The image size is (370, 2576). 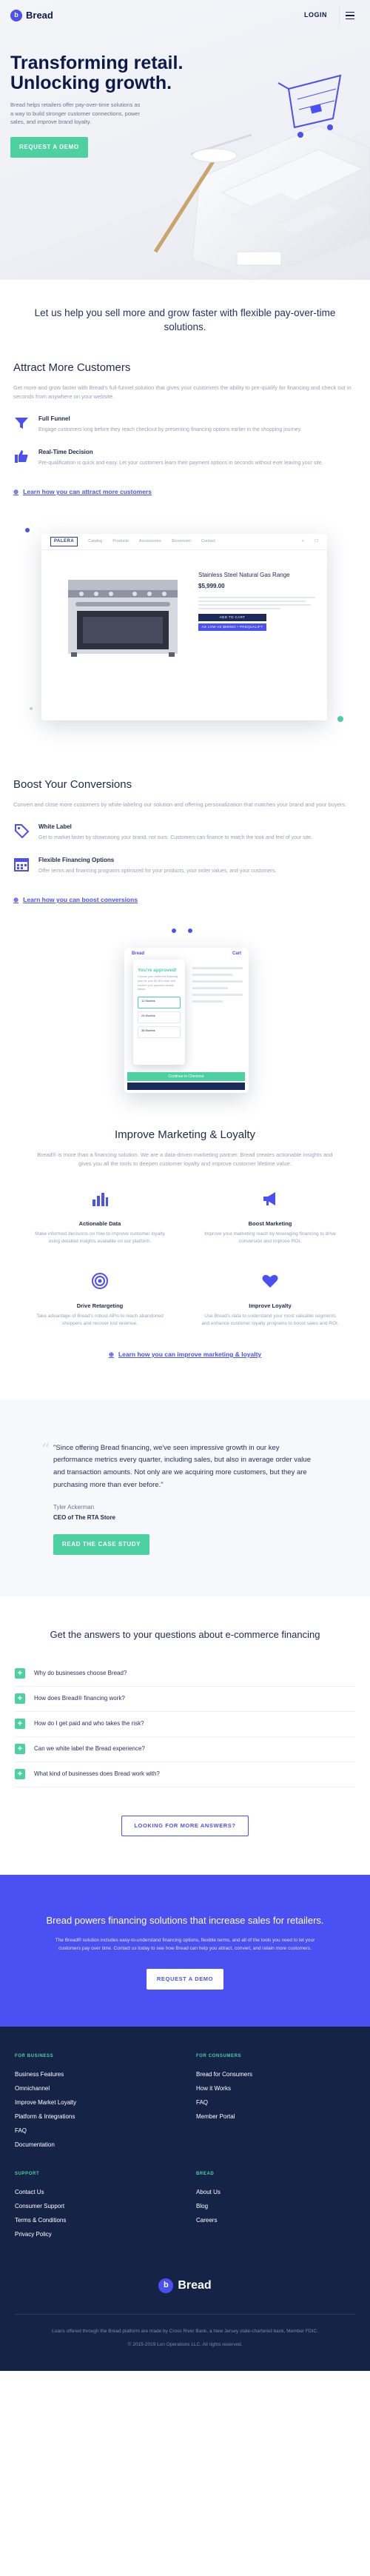 I want to click on footer-link: Bread for Consumers, so click(x=275, y=2074).